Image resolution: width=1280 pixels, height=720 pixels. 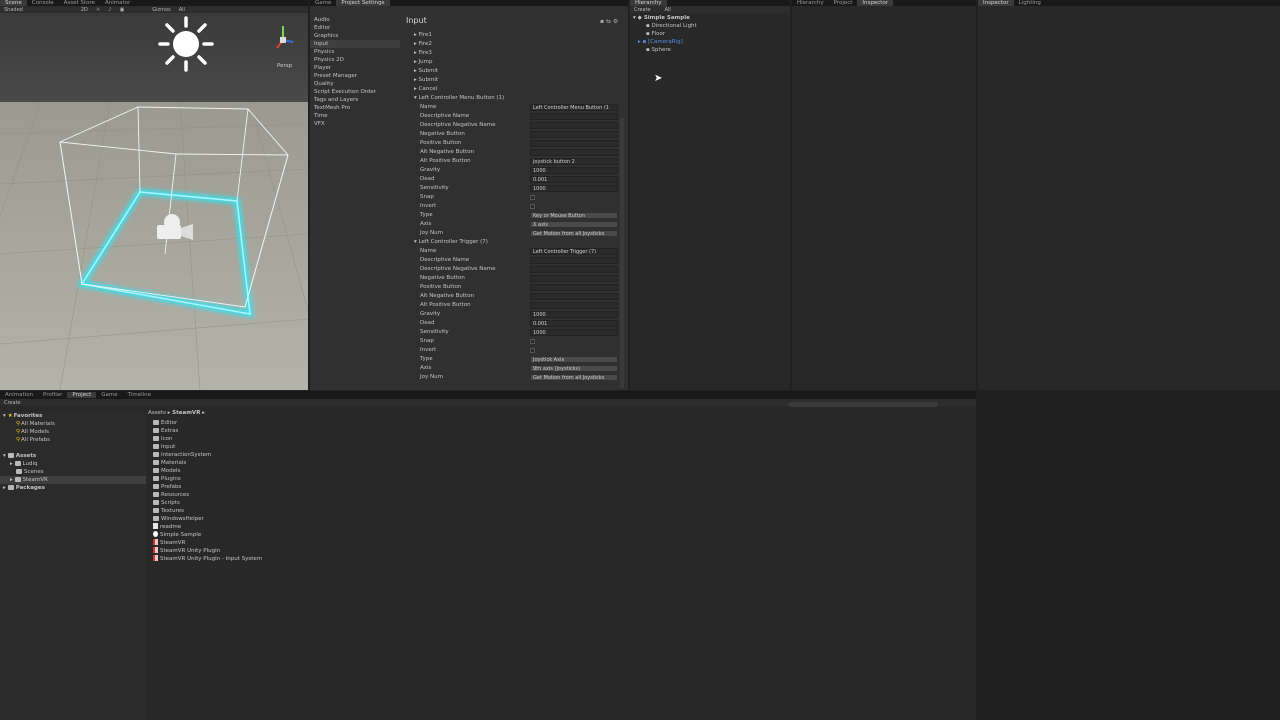 I want to click on folder-plugins: Plugins, so click(x=167, y=479).